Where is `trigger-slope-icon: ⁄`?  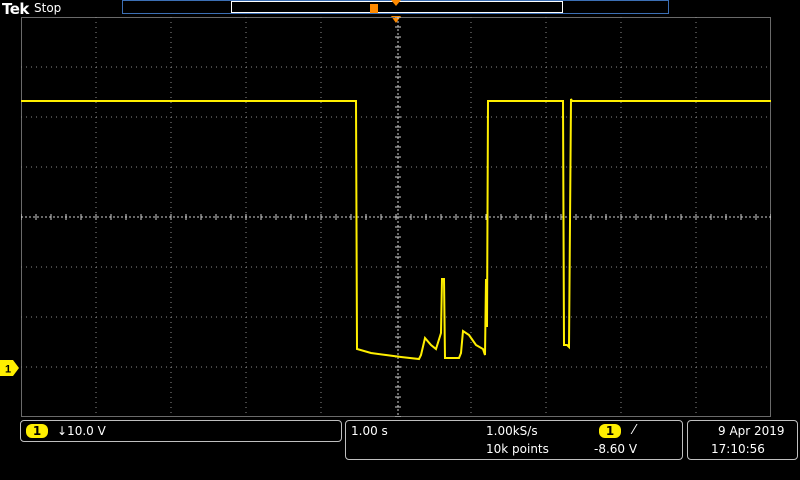
trigger-slope-icon: ⁄ is located at coordinates (634, 430).